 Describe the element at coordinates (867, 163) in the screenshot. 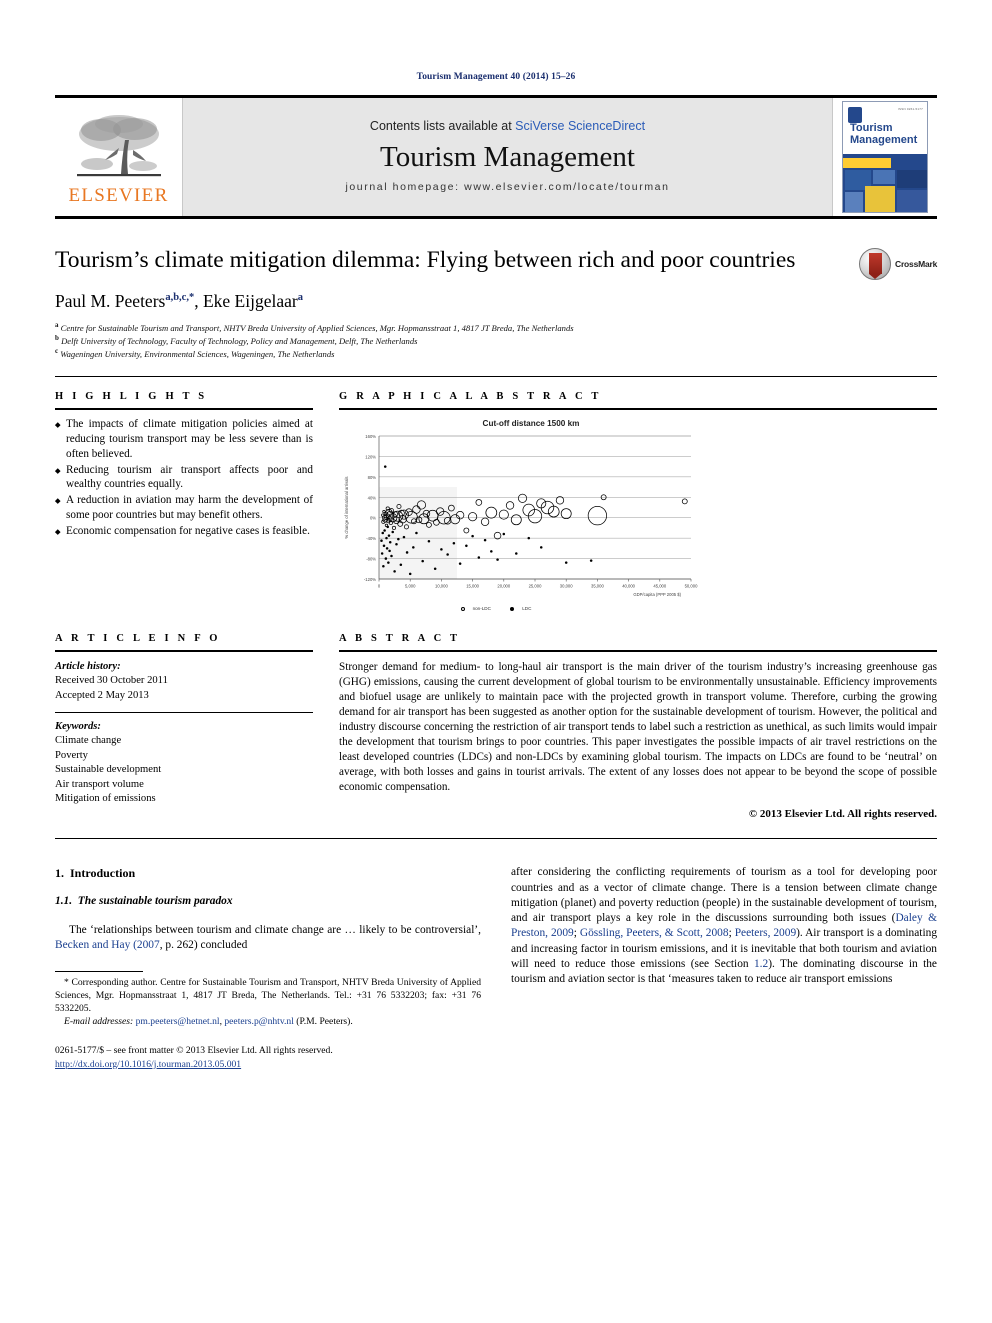

I see `cover-accent-bar` at that location.